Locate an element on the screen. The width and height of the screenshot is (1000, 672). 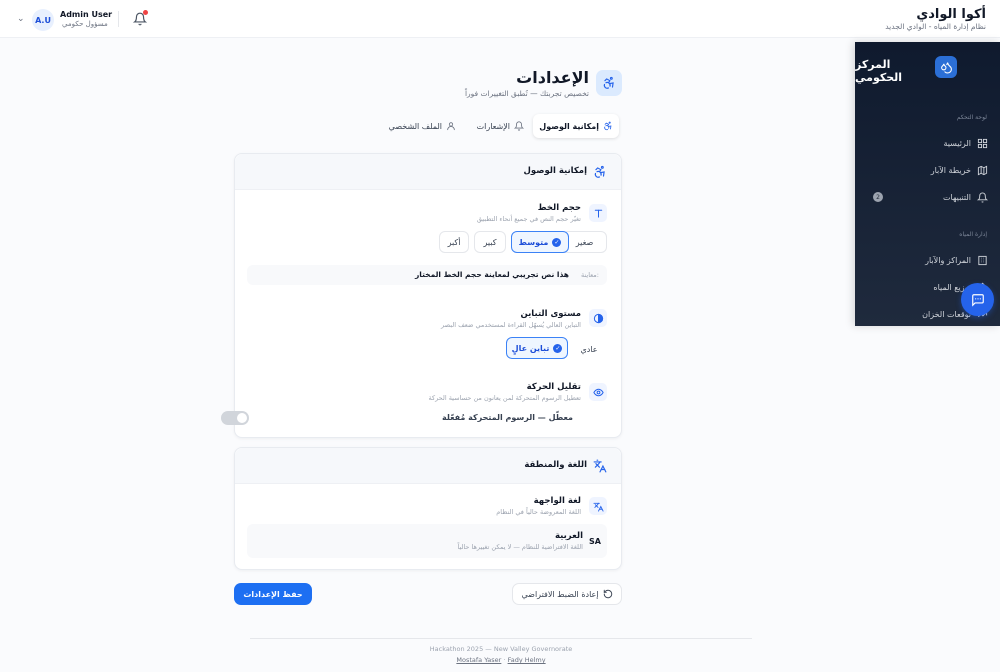
option-label: متوسط is located at coordinates (533, 242).